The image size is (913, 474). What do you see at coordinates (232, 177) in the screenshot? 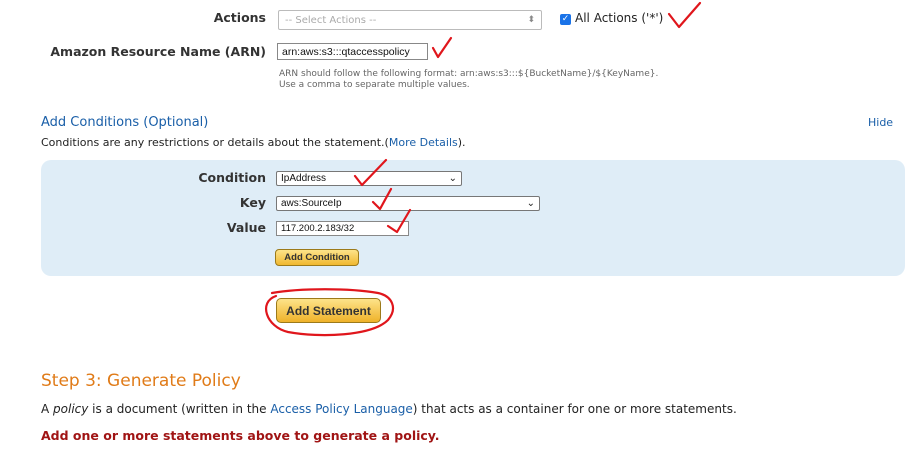
I see `condition-label: Condition` at bounding box center [232, 177].